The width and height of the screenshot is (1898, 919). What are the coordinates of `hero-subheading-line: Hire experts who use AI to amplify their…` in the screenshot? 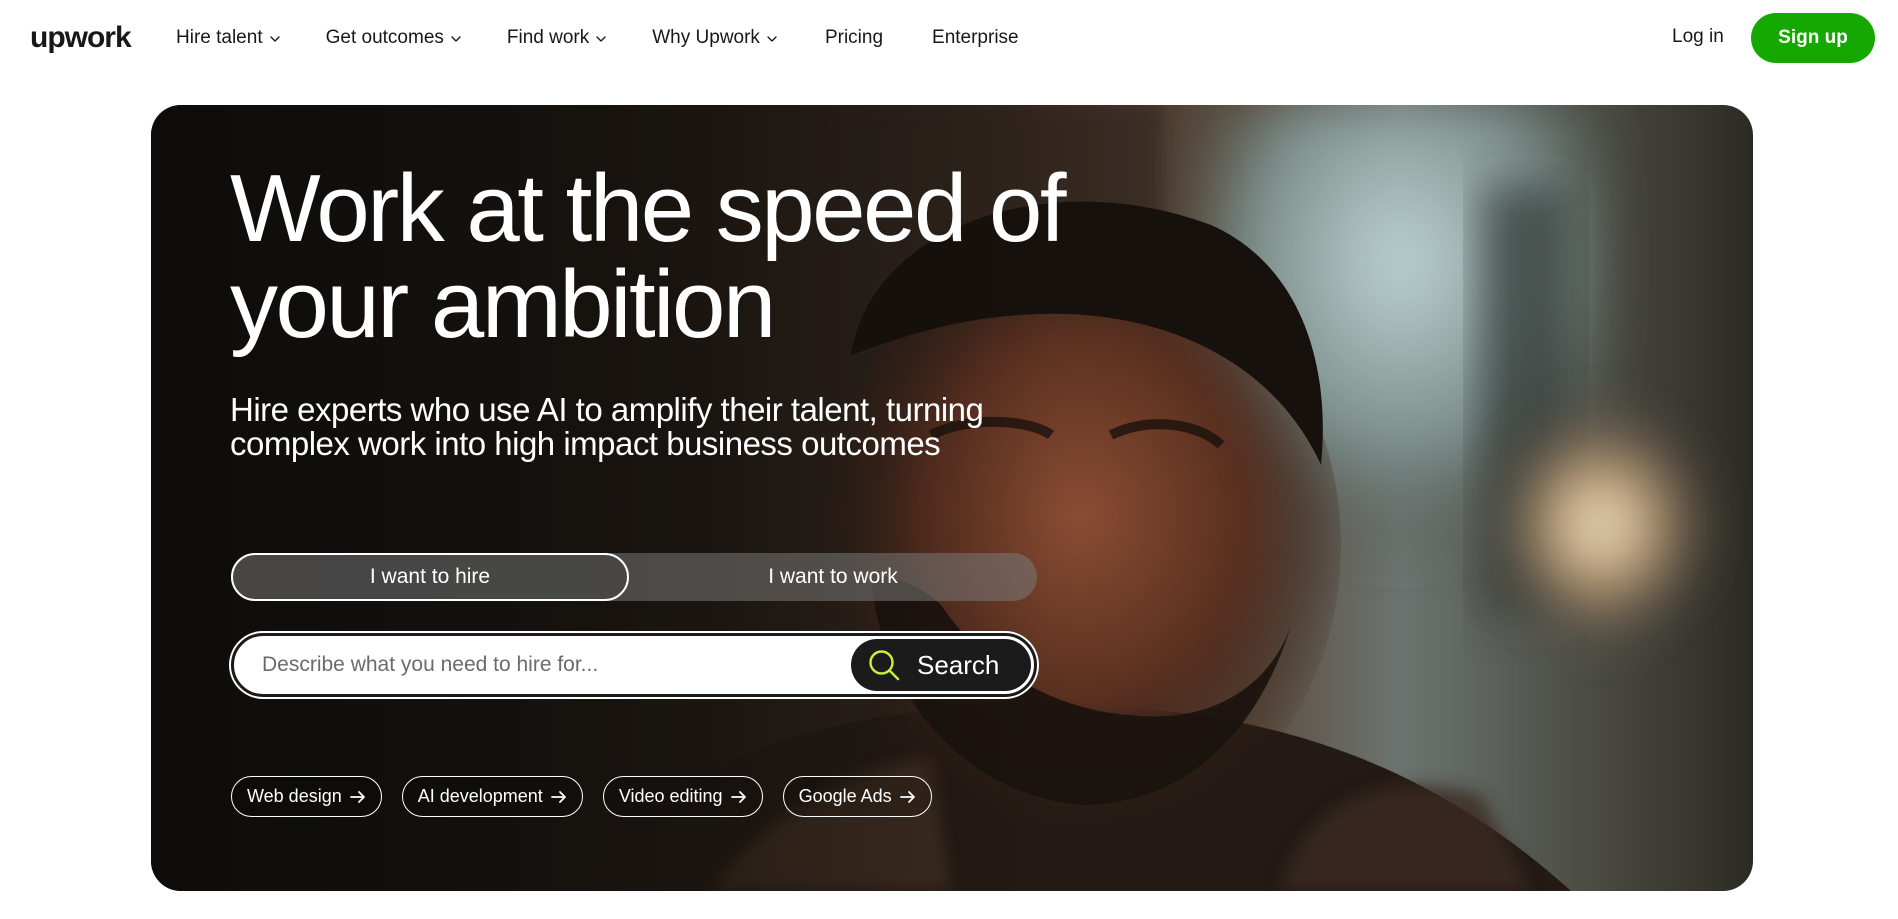 It's located at (607, 409).